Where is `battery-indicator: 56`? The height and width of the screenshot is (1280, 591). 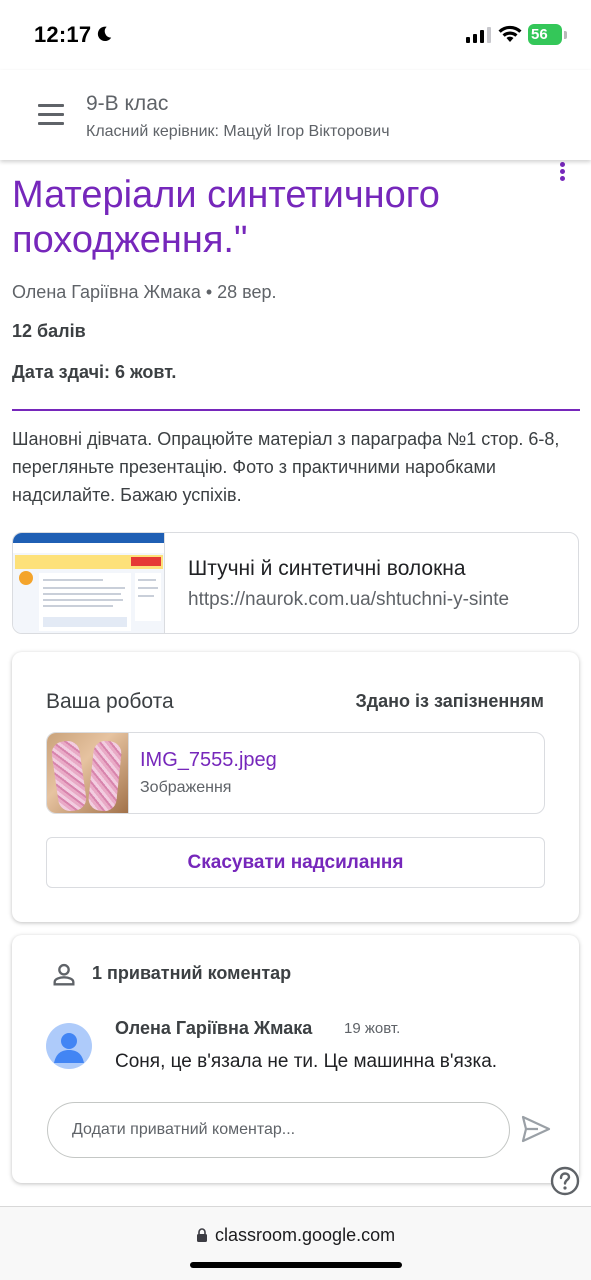
battery-indicator: 56 is located at coordinates (545, 34).